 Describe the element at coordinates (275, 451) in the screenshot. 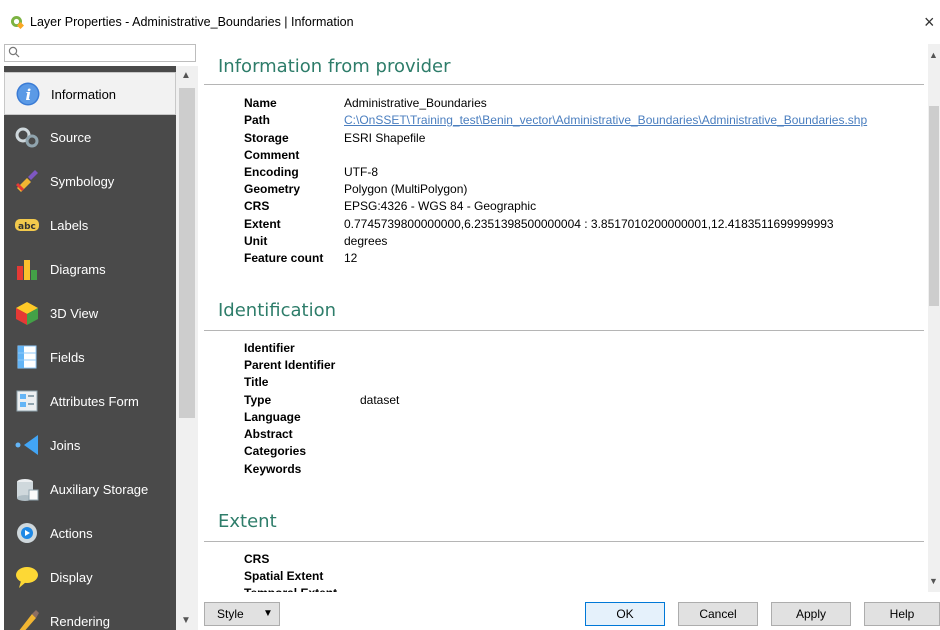

I see `field-label: Categories` at that location.